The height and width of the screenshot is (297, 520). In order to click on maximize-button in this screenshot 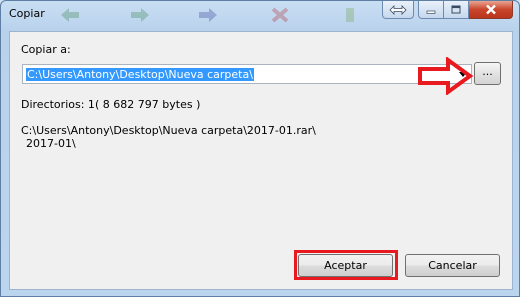, I will do `click(456, 10)`.